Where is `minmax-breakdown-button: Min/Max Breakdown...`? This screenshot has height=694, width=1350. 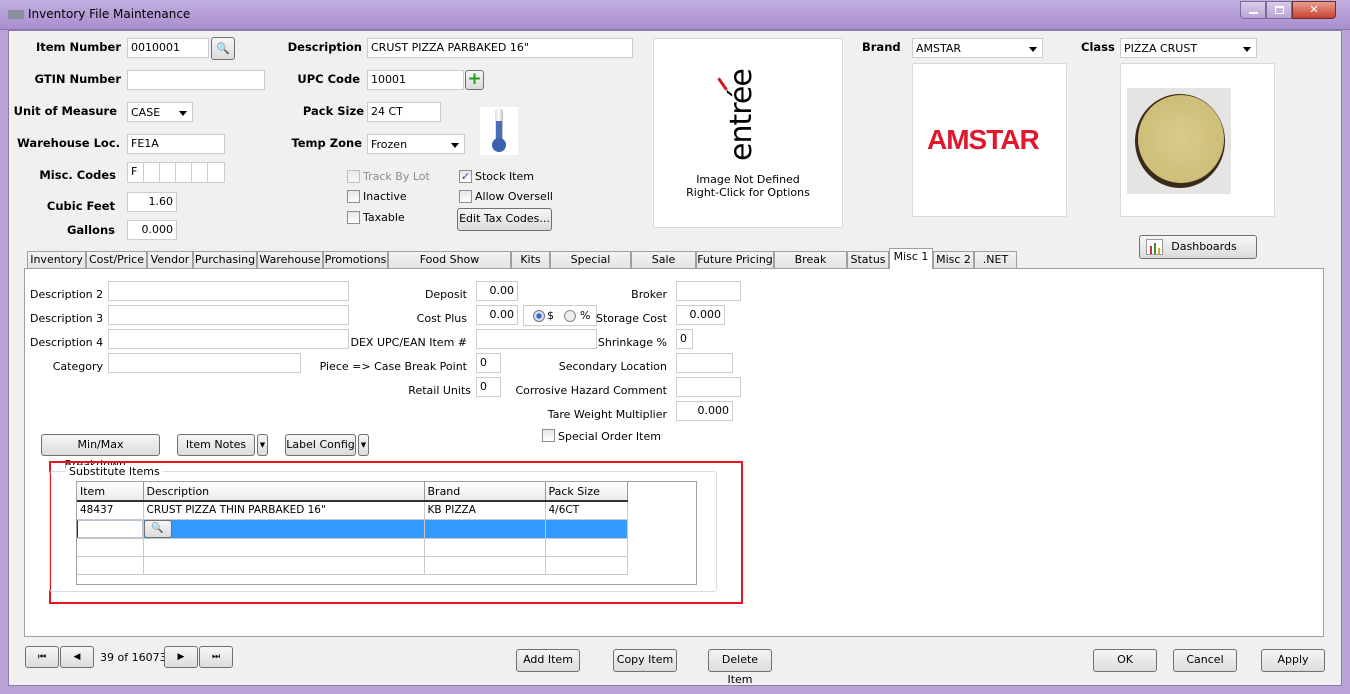
minmax-breakdown-button: Min/Max Breakdown... is located at coordinates (100, 452).